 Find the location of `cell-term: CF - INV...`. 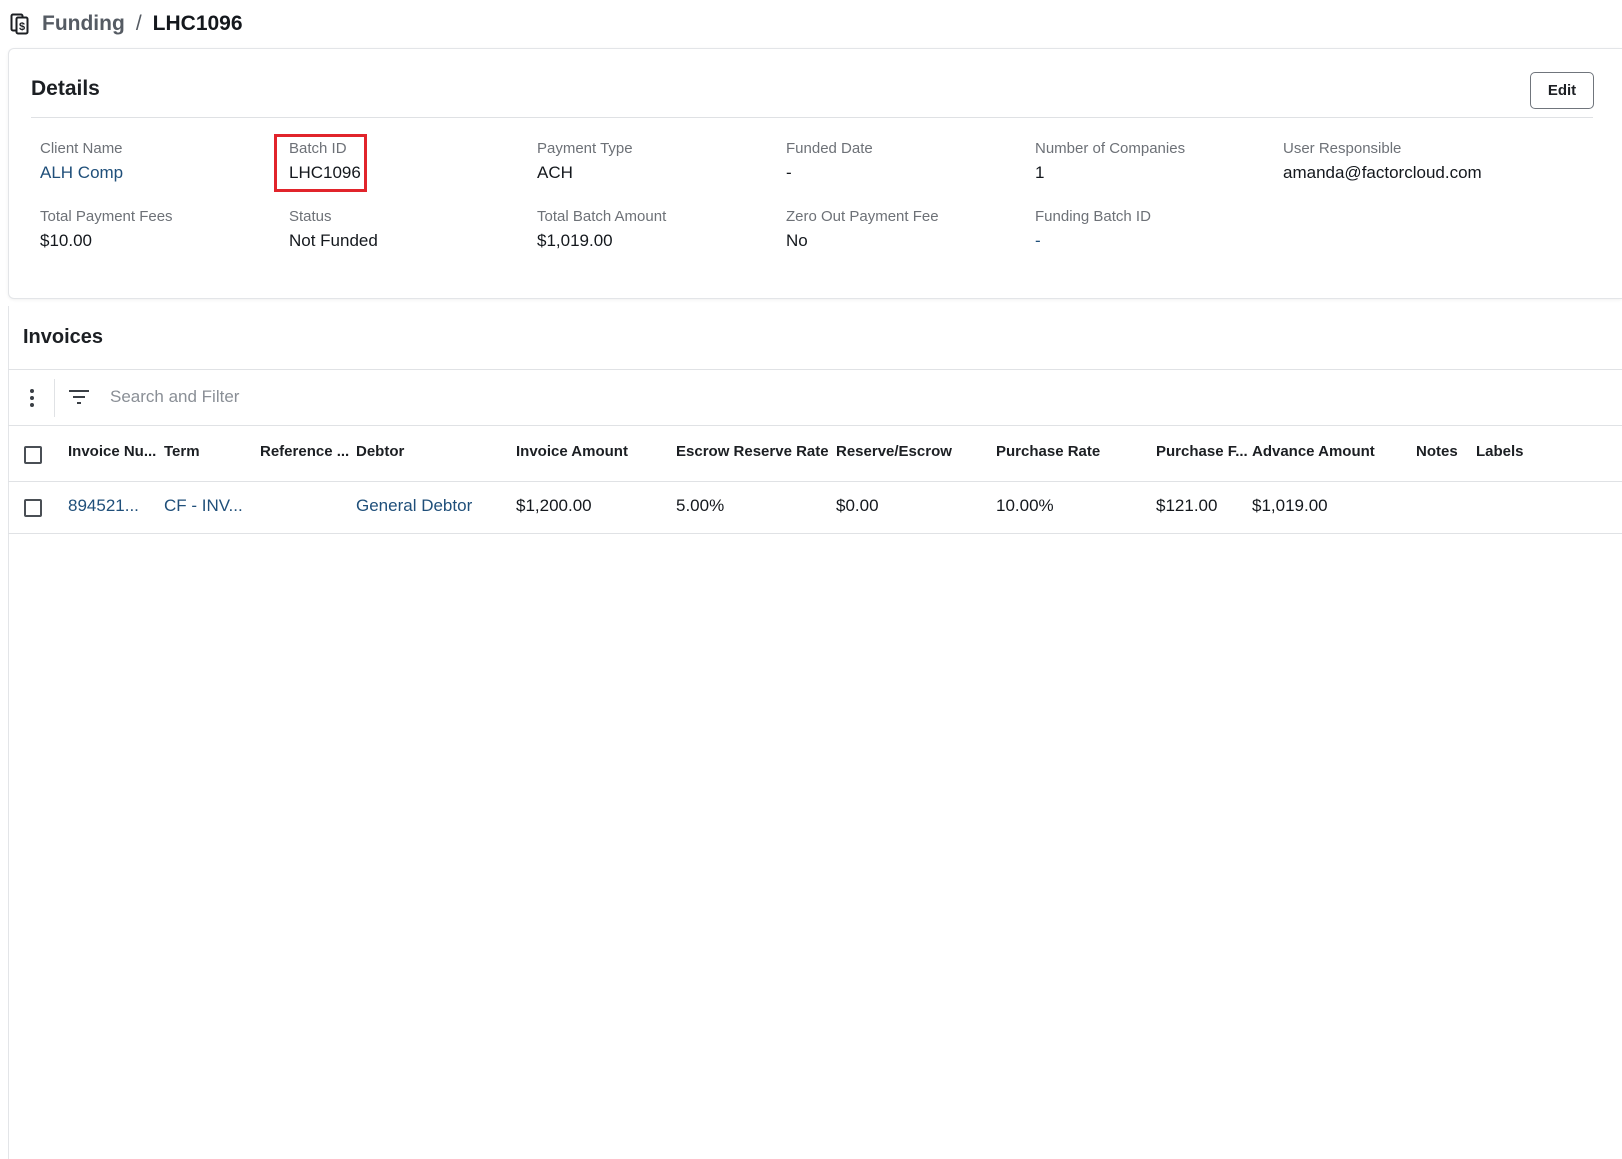

cell-term: CF - INV... is located at coordinates (203, 506).